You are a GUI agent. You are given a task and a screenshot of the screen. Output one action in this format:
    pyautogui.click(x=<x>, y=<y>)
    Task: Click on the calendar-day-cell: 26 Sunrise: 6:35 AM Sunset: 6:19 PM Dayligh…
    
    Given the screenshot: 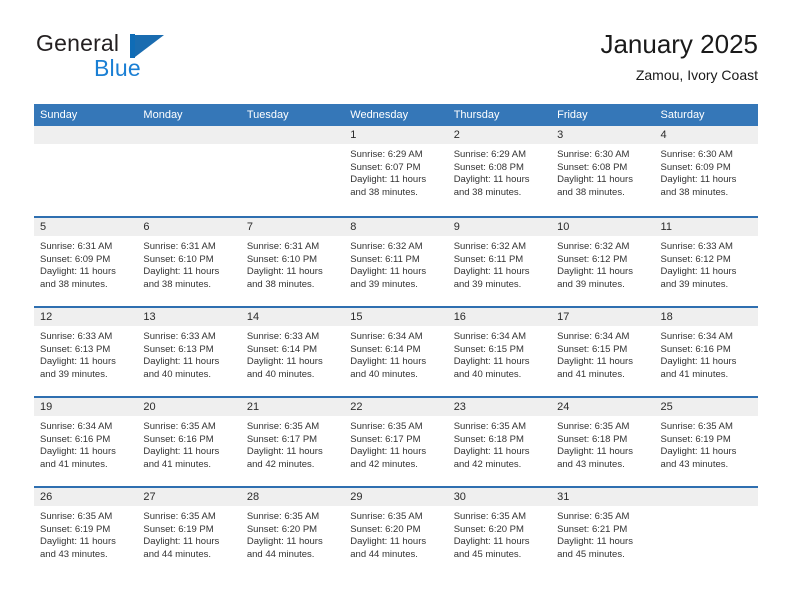 What is the action you would take?
    pyautogui.click(x=86, y=532)
    